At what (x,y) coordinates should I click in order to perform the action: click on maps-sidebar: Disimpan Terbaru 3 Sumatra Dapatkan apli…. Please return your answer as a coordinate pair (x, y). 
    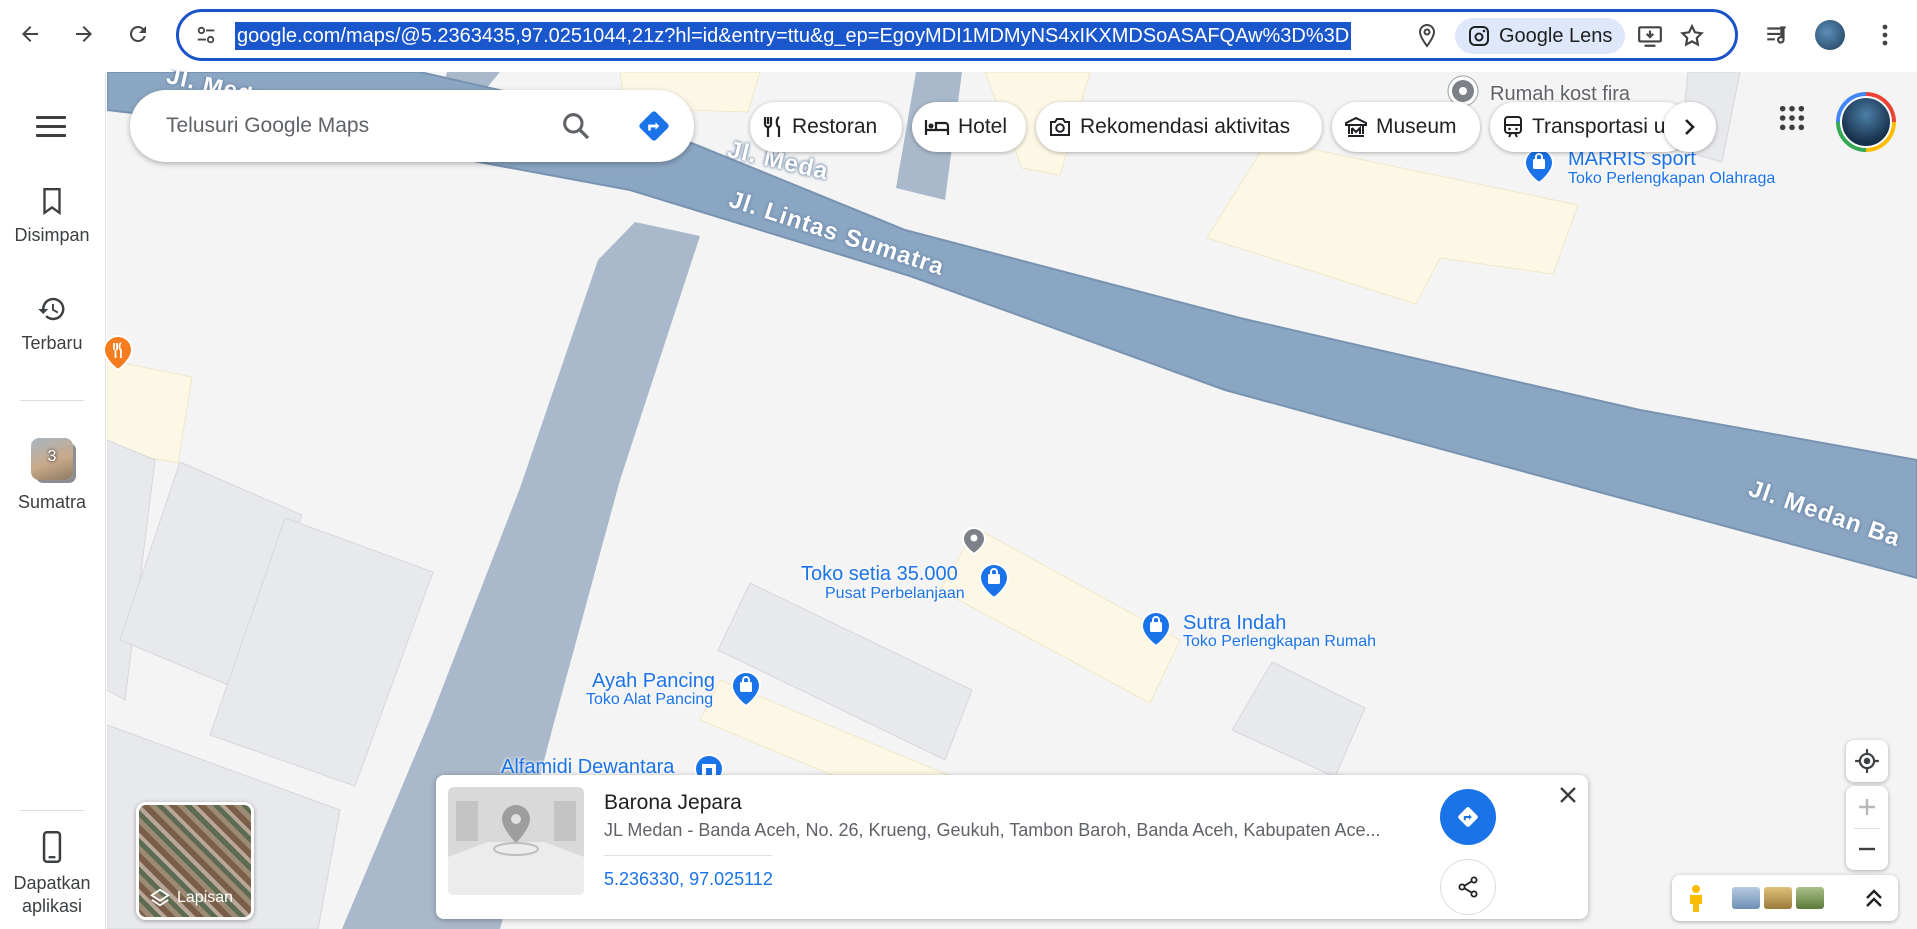
    Looking at the image, I should click on (53, 500).